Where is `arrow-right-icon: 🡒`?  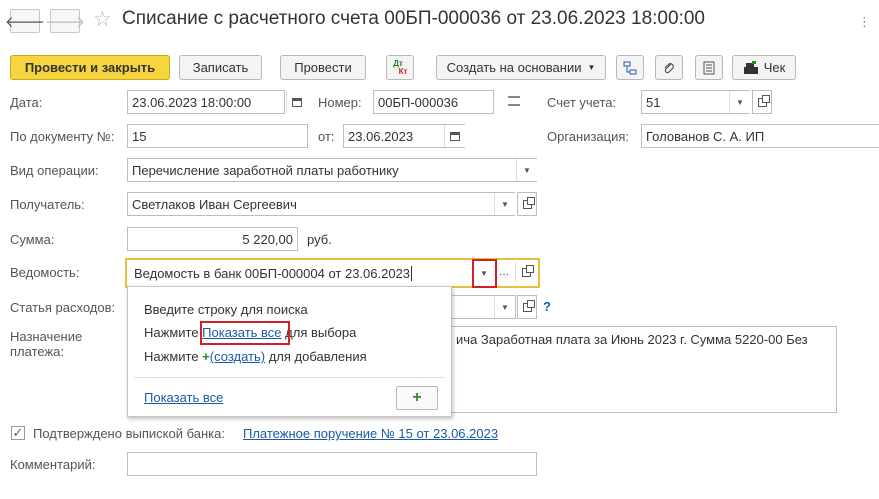 arrow-right-icon: 🡒 is located at coordinates (65, 22).